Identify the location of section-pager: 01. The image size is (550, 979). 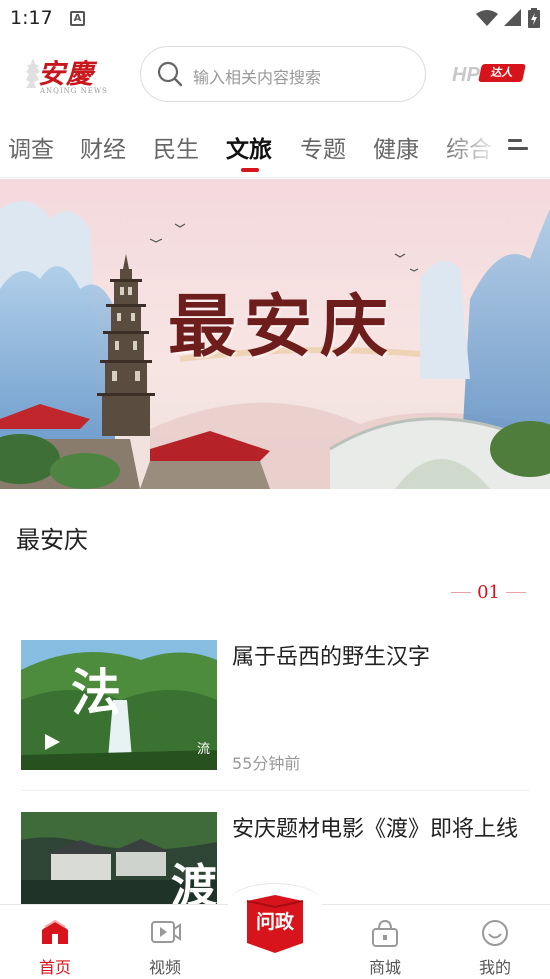
(488, 592).